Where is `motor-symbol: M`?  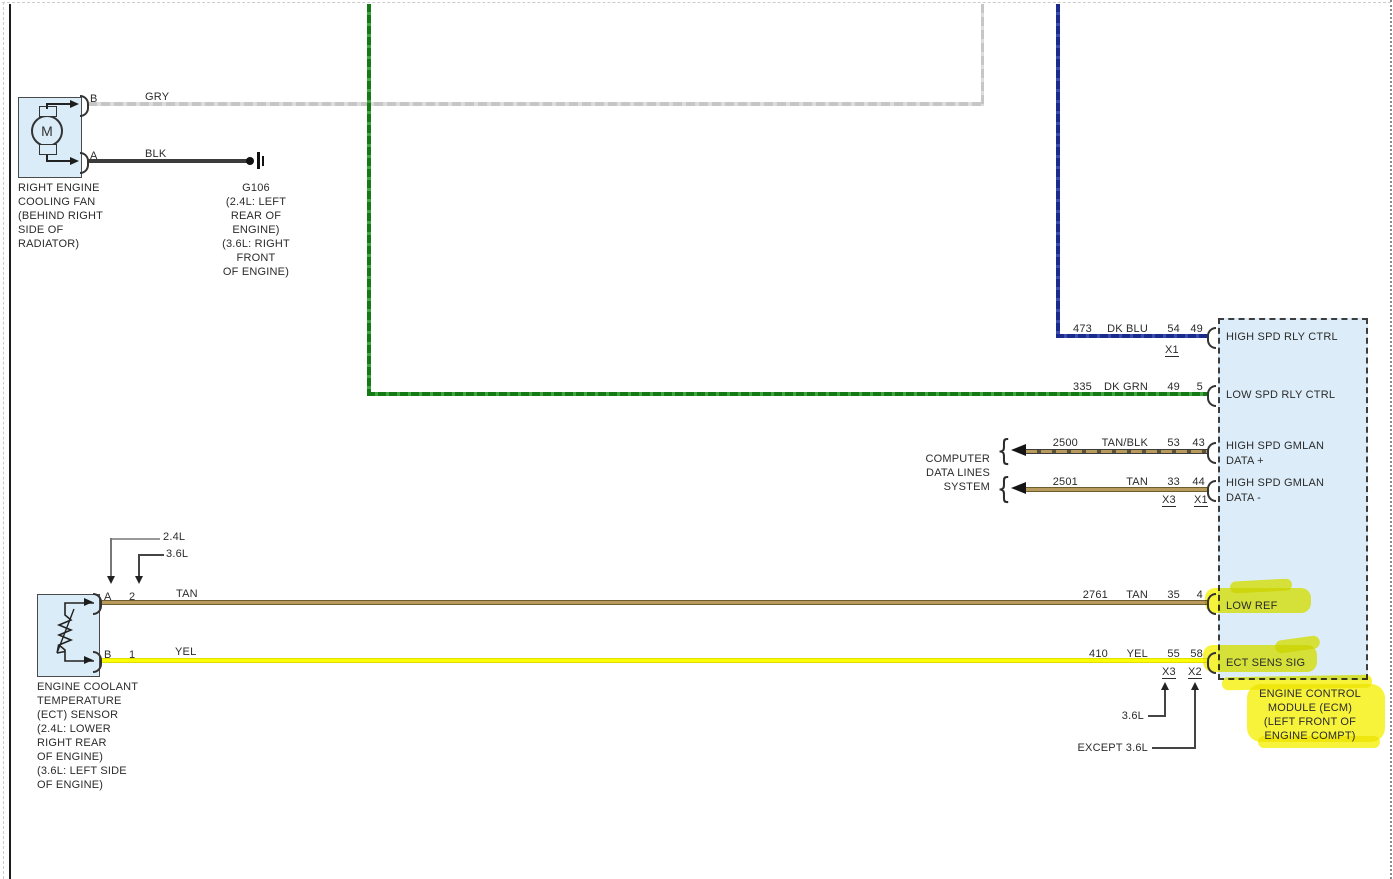
motor-symbol: M is located at coordinates (47, 131).